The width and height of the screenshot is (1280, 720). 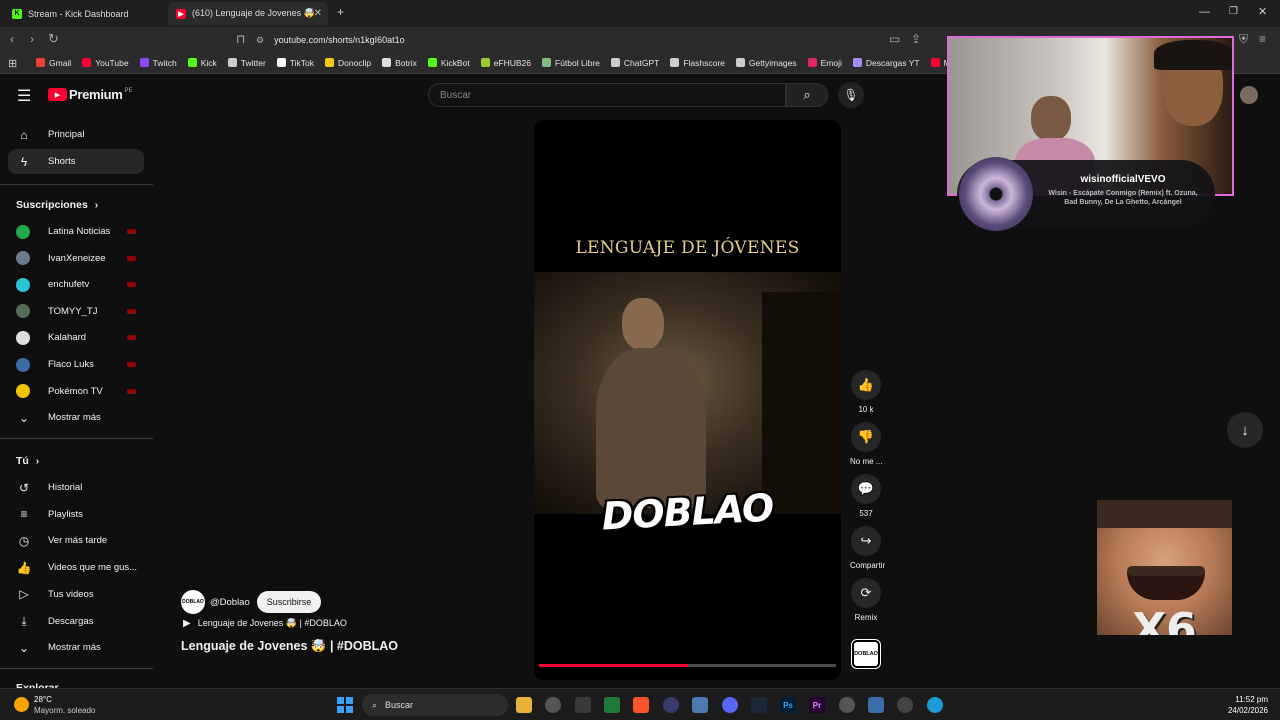 I want to click on youtube-premium-logo: ▶ Premium PE, so click(x=90, y=94).